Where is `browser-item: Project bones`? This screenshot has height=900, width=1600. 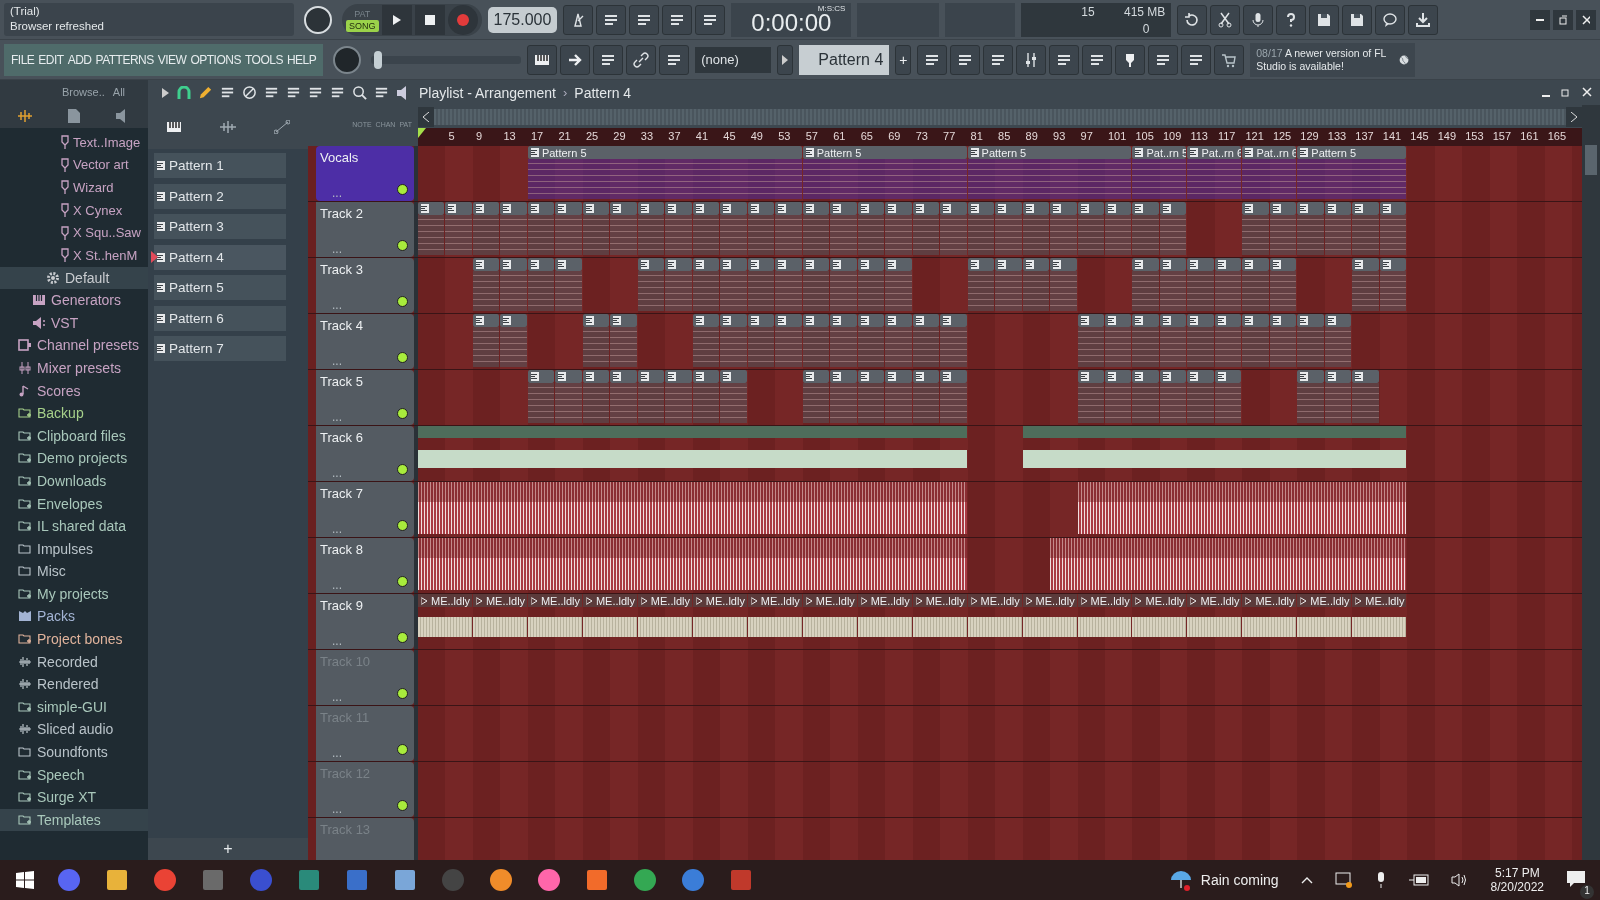
browser-item: Project bones is located at coordinates (74, 639).